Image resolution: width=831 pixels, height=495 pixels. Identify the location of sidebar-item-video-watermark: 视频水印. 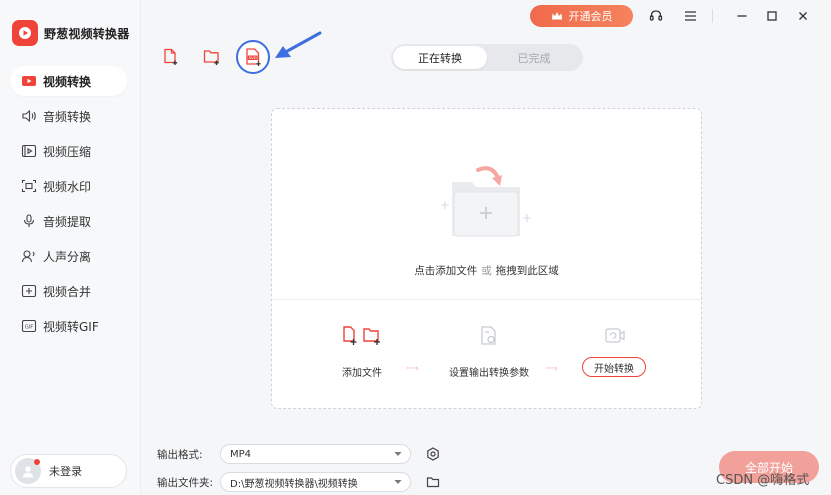
(68, 186).